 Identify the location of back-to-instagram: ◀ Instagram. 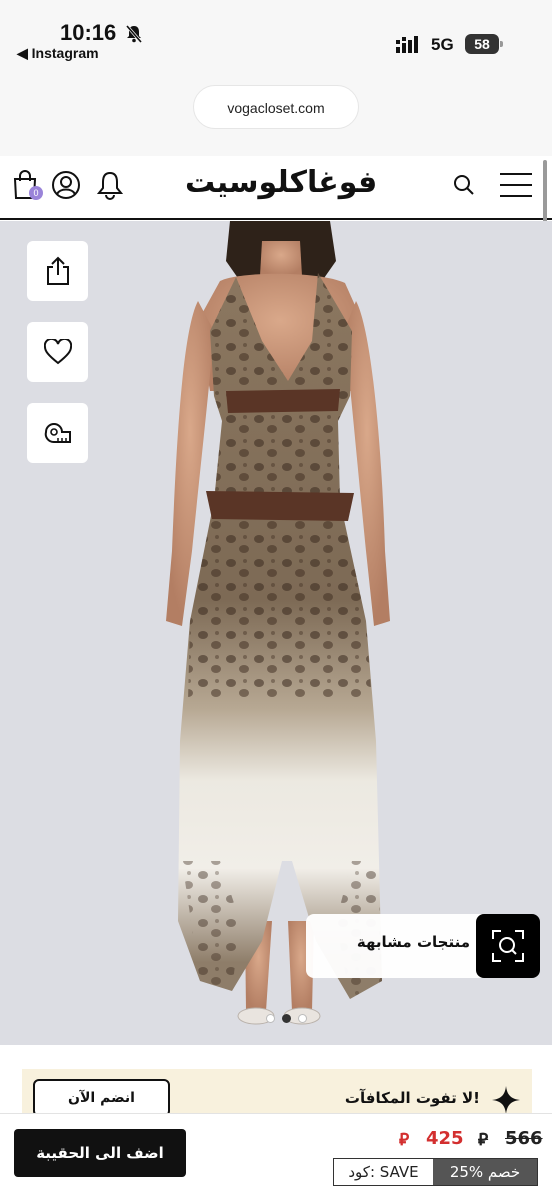
(58, 53).